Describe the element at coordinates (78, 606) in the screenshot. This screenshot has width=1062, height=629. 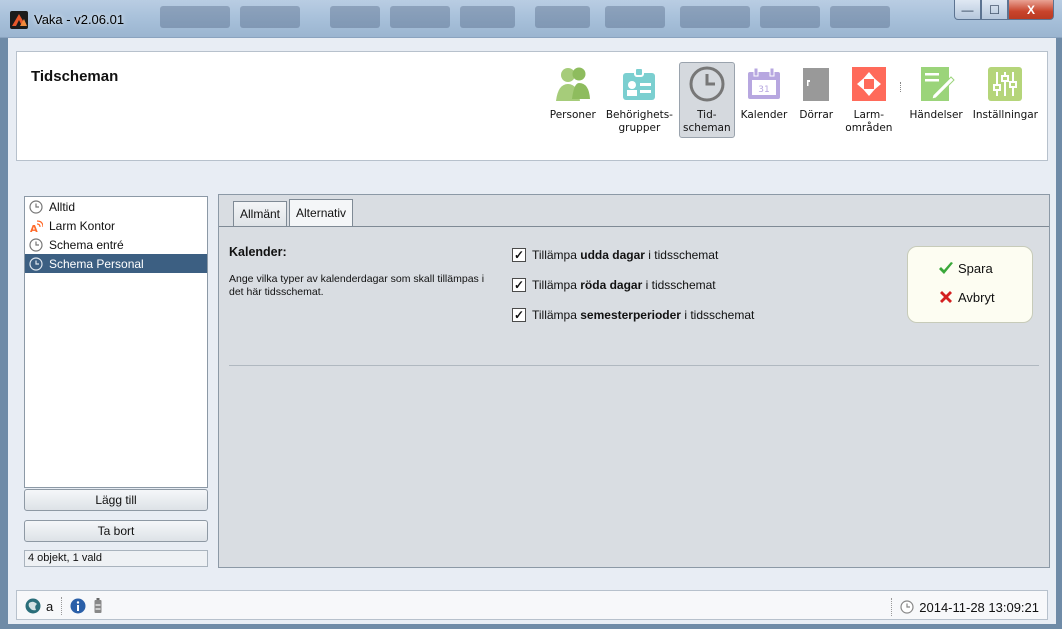
I see `info-icon` at that location.